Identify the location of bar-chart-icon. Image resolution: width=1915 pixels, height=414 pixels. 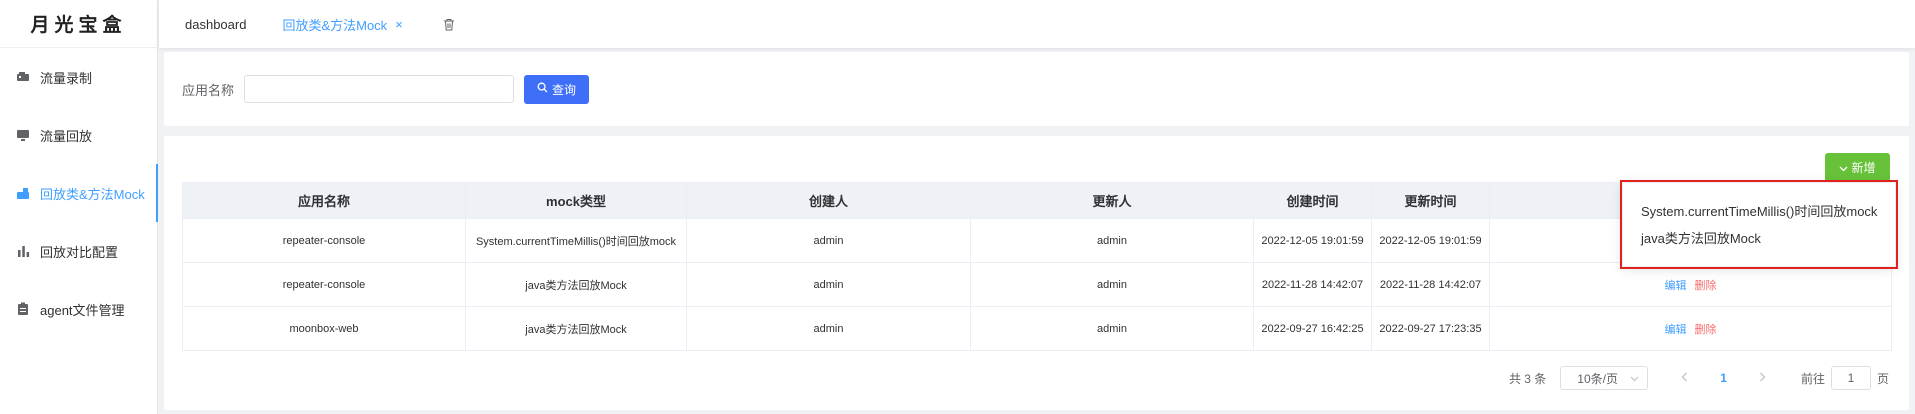
(23, 251).